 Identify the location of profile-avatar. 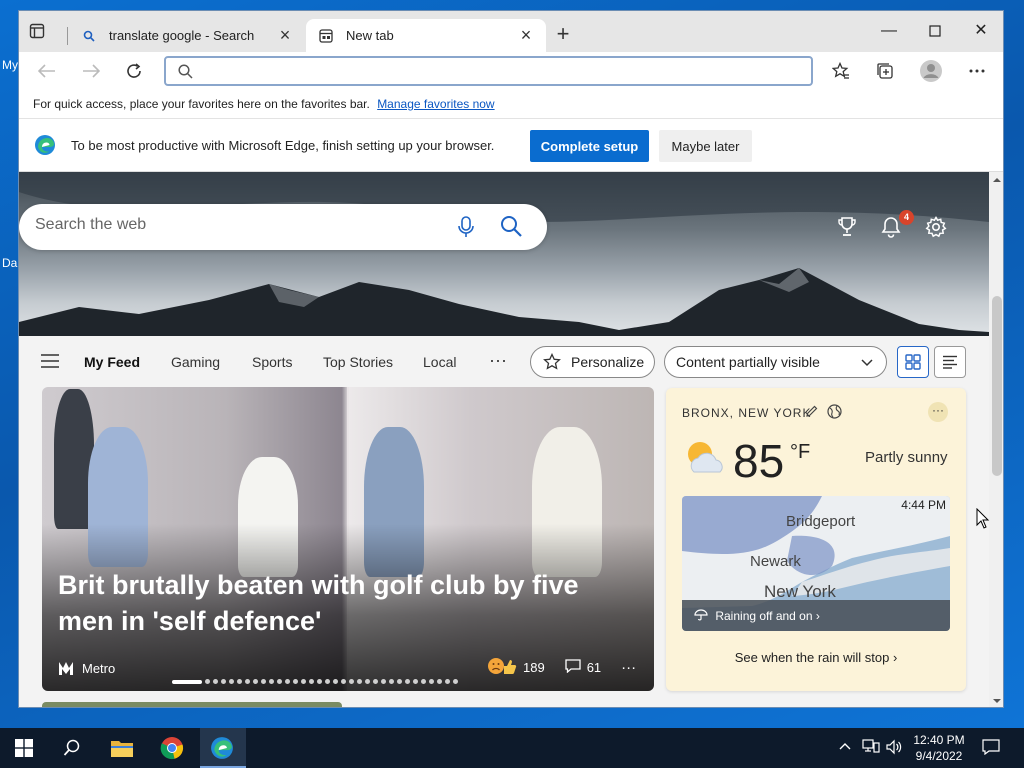
(931, 71).